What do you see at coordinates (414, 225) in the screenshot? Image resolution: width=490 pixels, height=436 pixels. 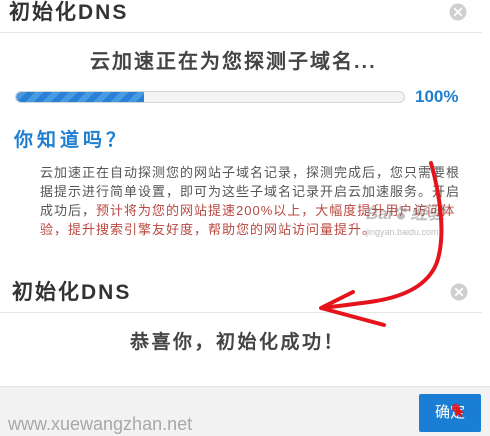 I see `baidu-jingyan-watermark: Bai 经验 jingyan.baidu.com` at bounding box center [414, 225].